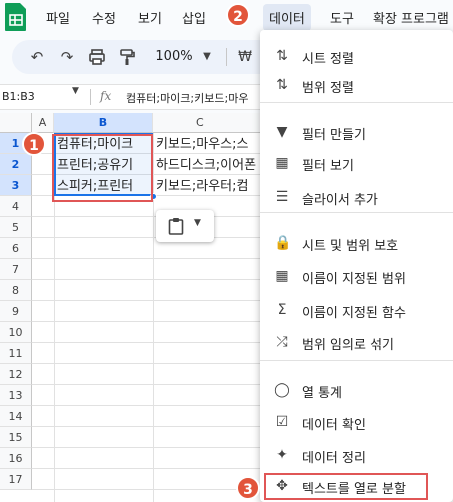 Image resolution: width=453 pixels, height=502 pixels. I want to click on menu-item-label: 열 통계, so click(322, 393).